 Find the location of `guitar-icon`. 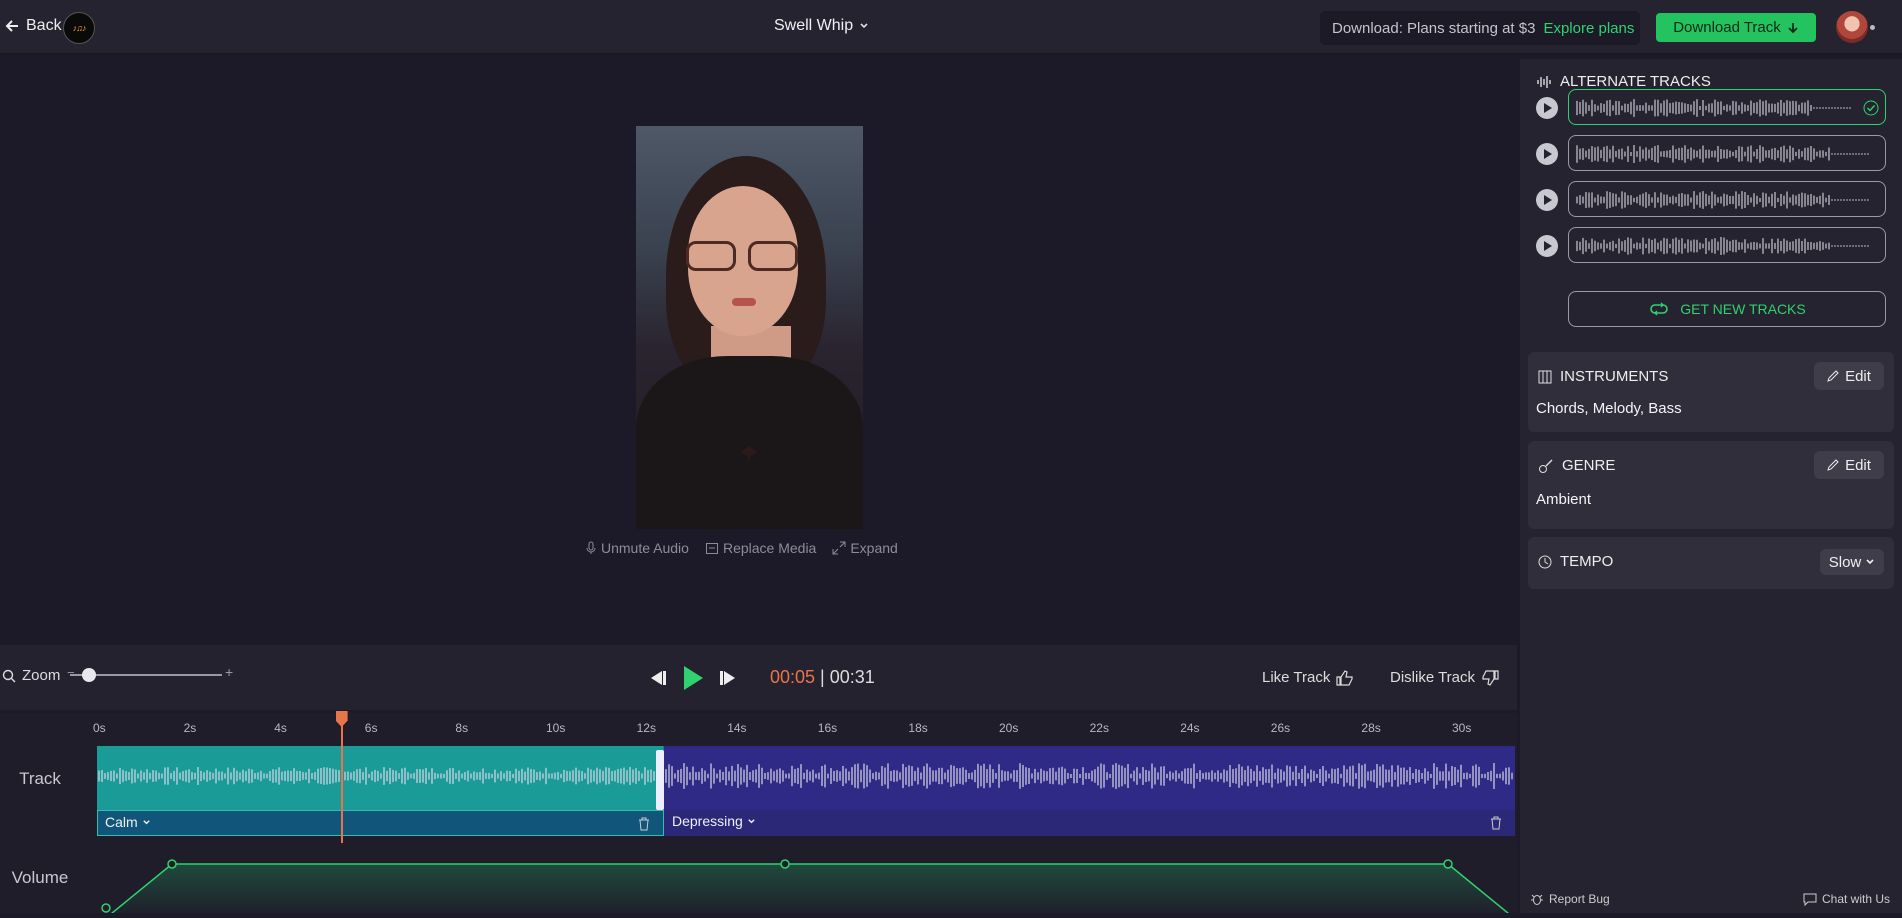

guitar-icon is located at coordinates (1546, 466).